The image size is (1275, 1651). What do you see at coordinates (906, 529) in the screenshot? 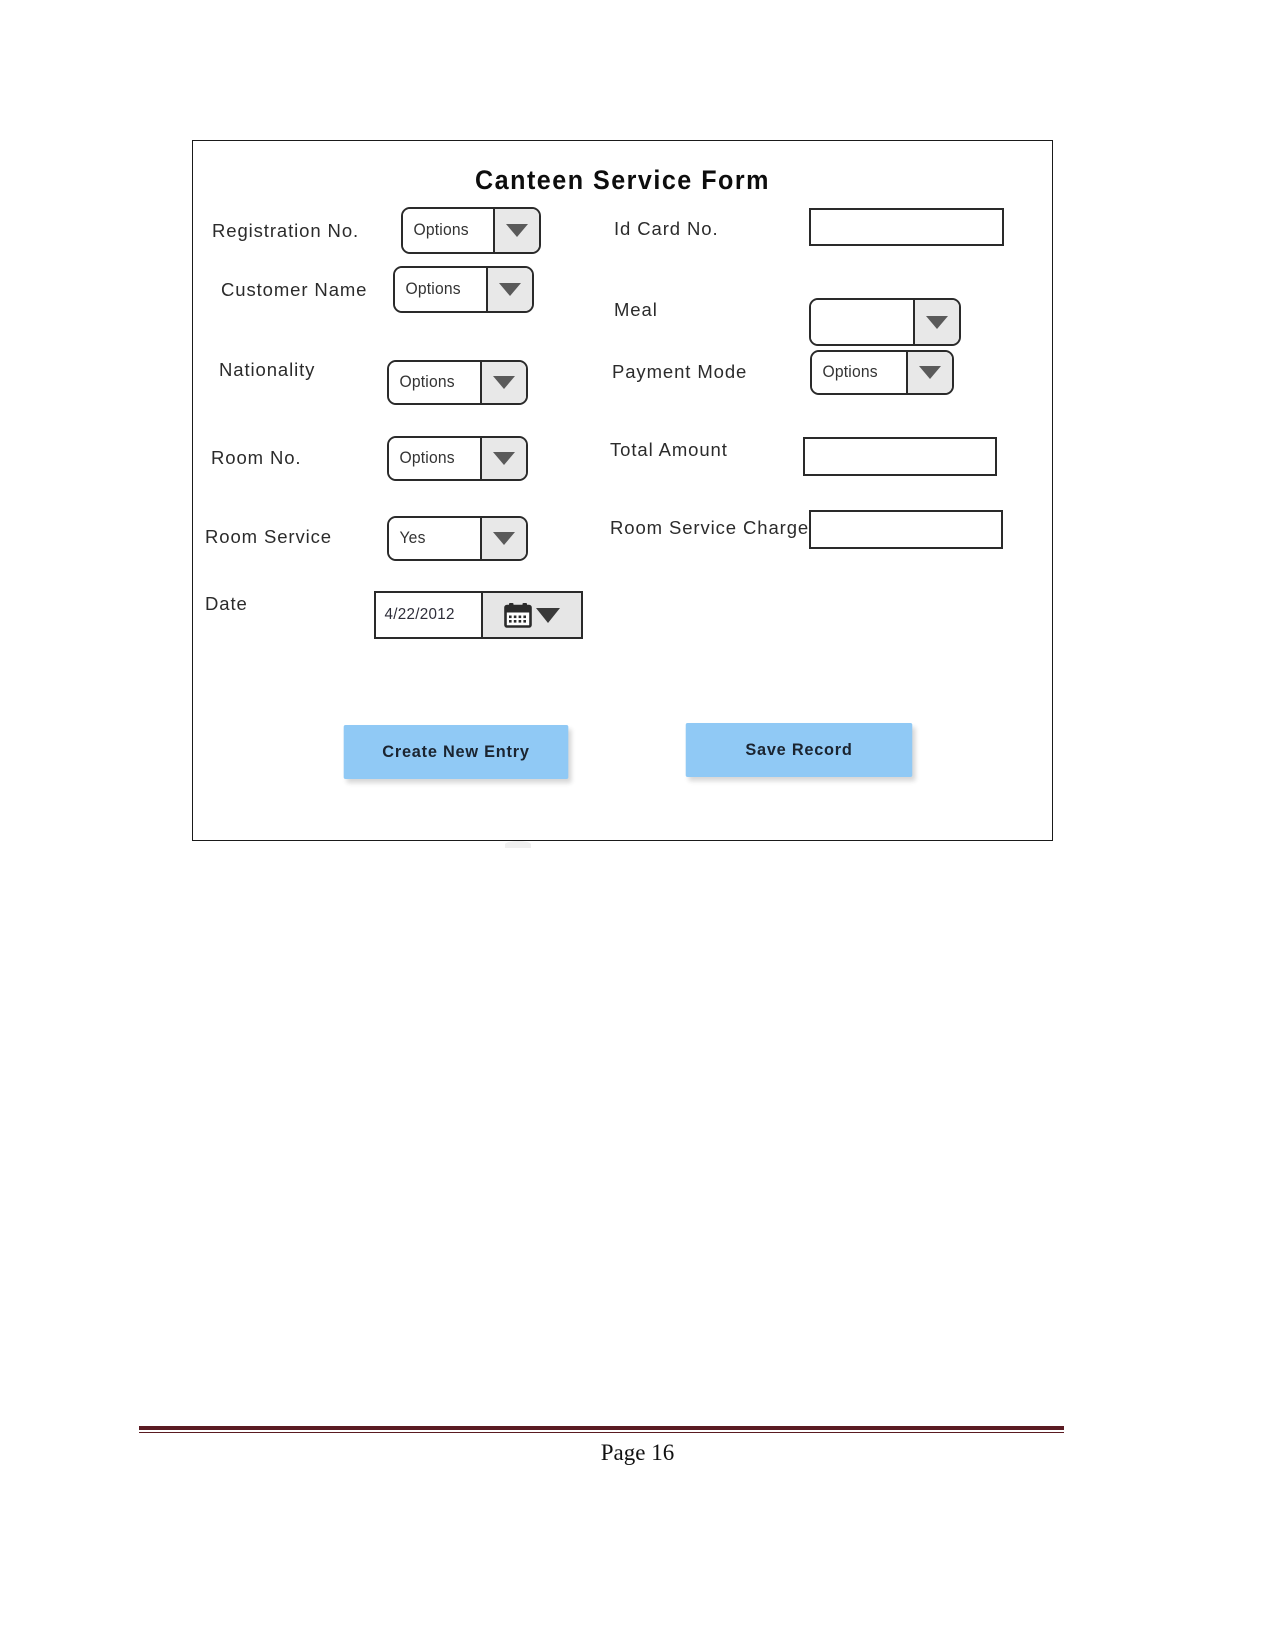
I see `room-service-charge-input` at bounding box center [906, 529].